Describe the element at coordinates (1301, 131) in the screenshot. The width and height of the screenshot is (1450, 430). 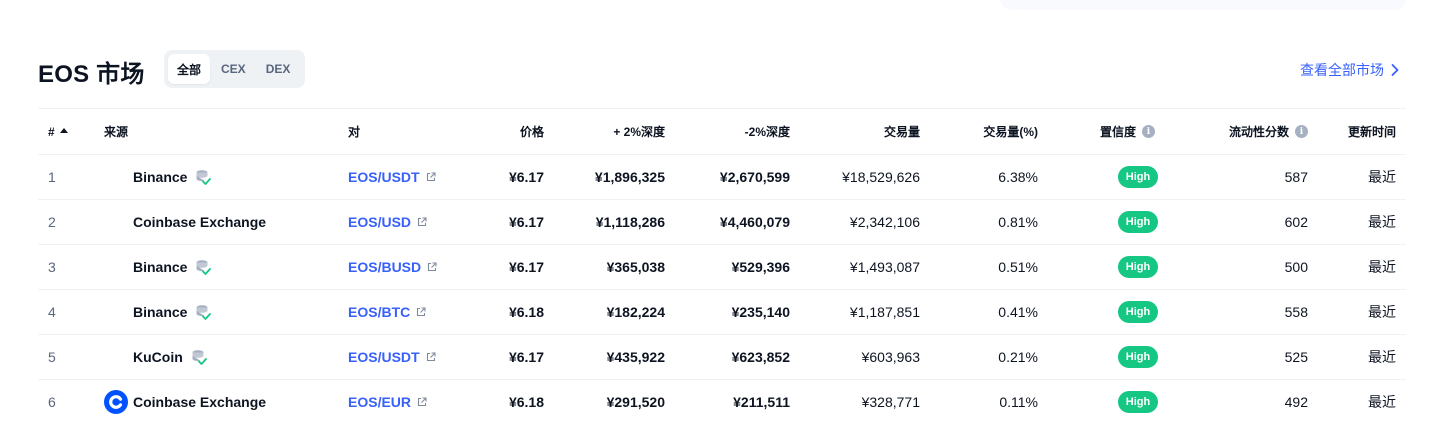
I see `liquidity-info-icon: i` at that location.